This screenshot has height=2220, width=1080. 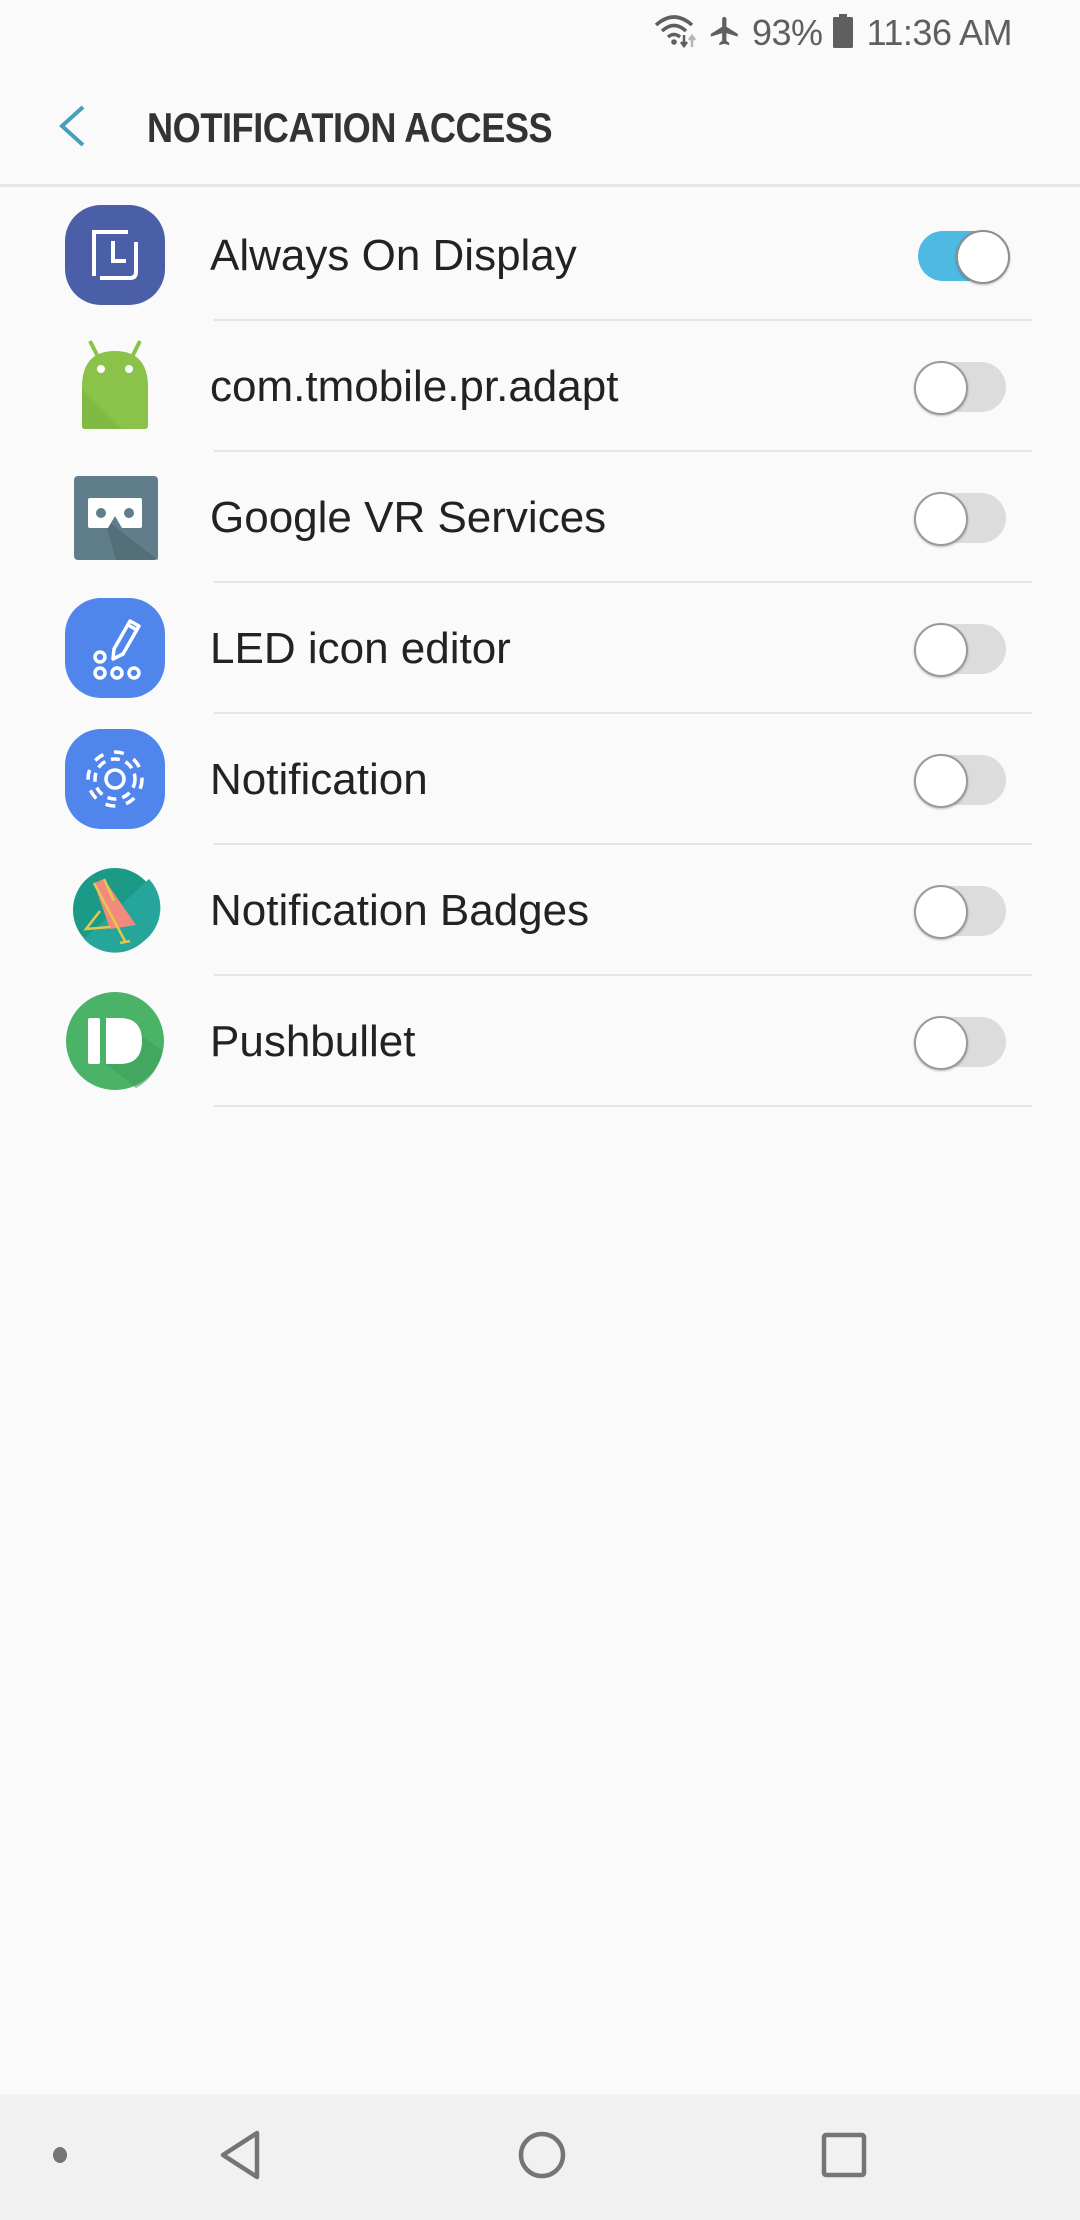 I want to click on dot-icon, so click(x=60, y=2157).